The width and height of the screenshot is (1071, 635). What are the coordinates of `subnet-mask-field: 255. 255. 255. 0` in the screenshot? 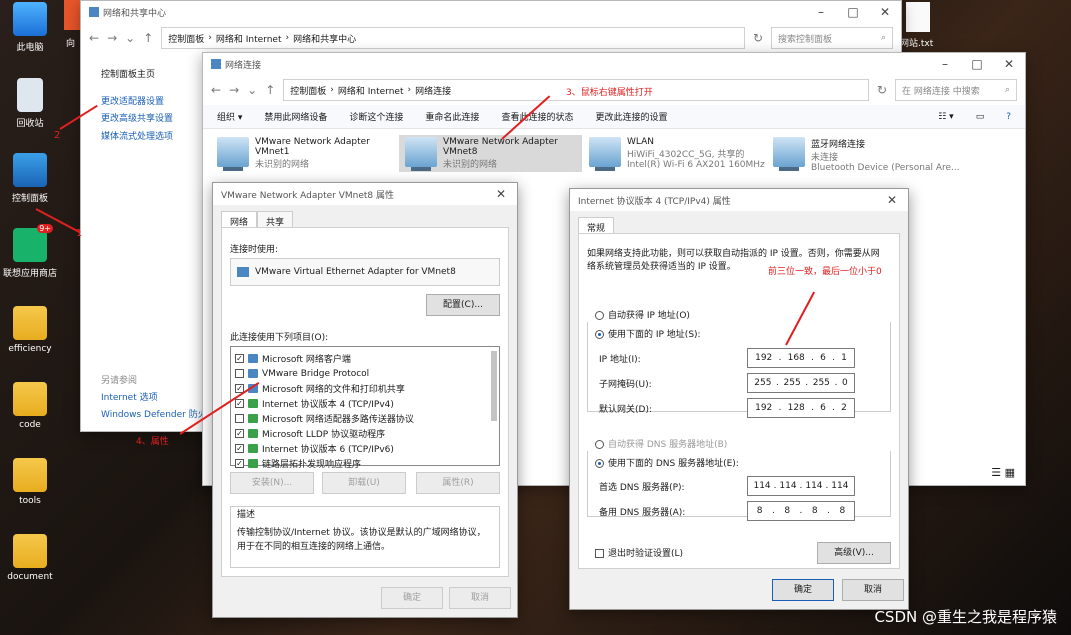 It's located at (801, 383).